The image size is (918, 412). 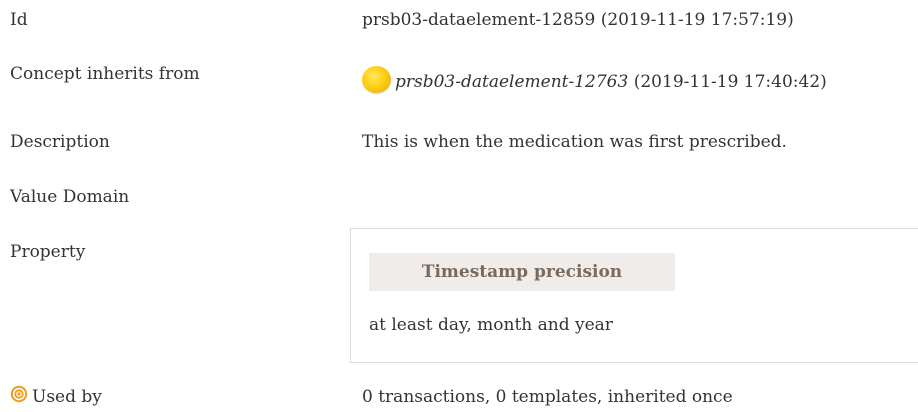 I want to click on id-label: Id, so click(x=19, y=20).